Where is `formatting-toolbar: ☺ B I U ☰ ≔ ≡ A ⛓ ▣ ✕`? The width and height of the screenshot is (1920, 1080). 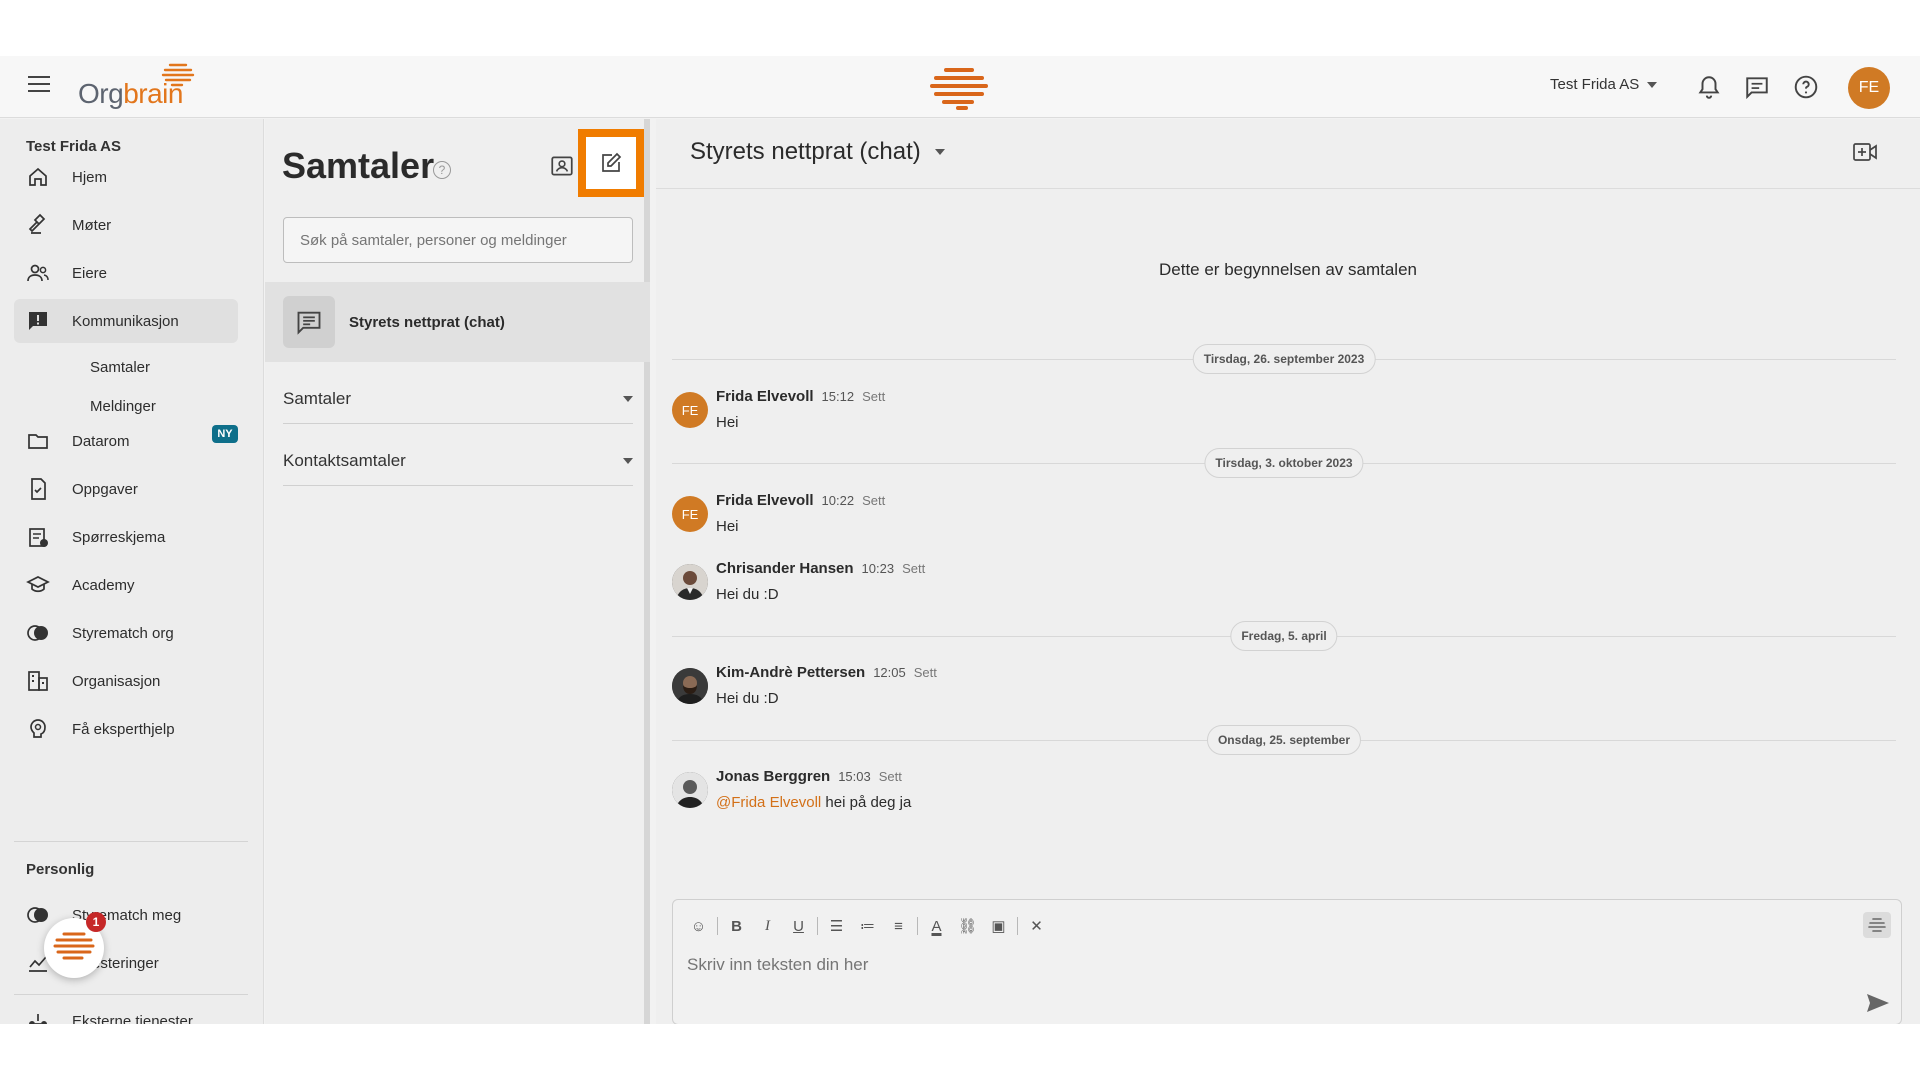
formatting-toolbar: ☺ B I U ☰ ≔ ≡ A ⛓ ▣ ✕ is located at coordinates (867, 926).